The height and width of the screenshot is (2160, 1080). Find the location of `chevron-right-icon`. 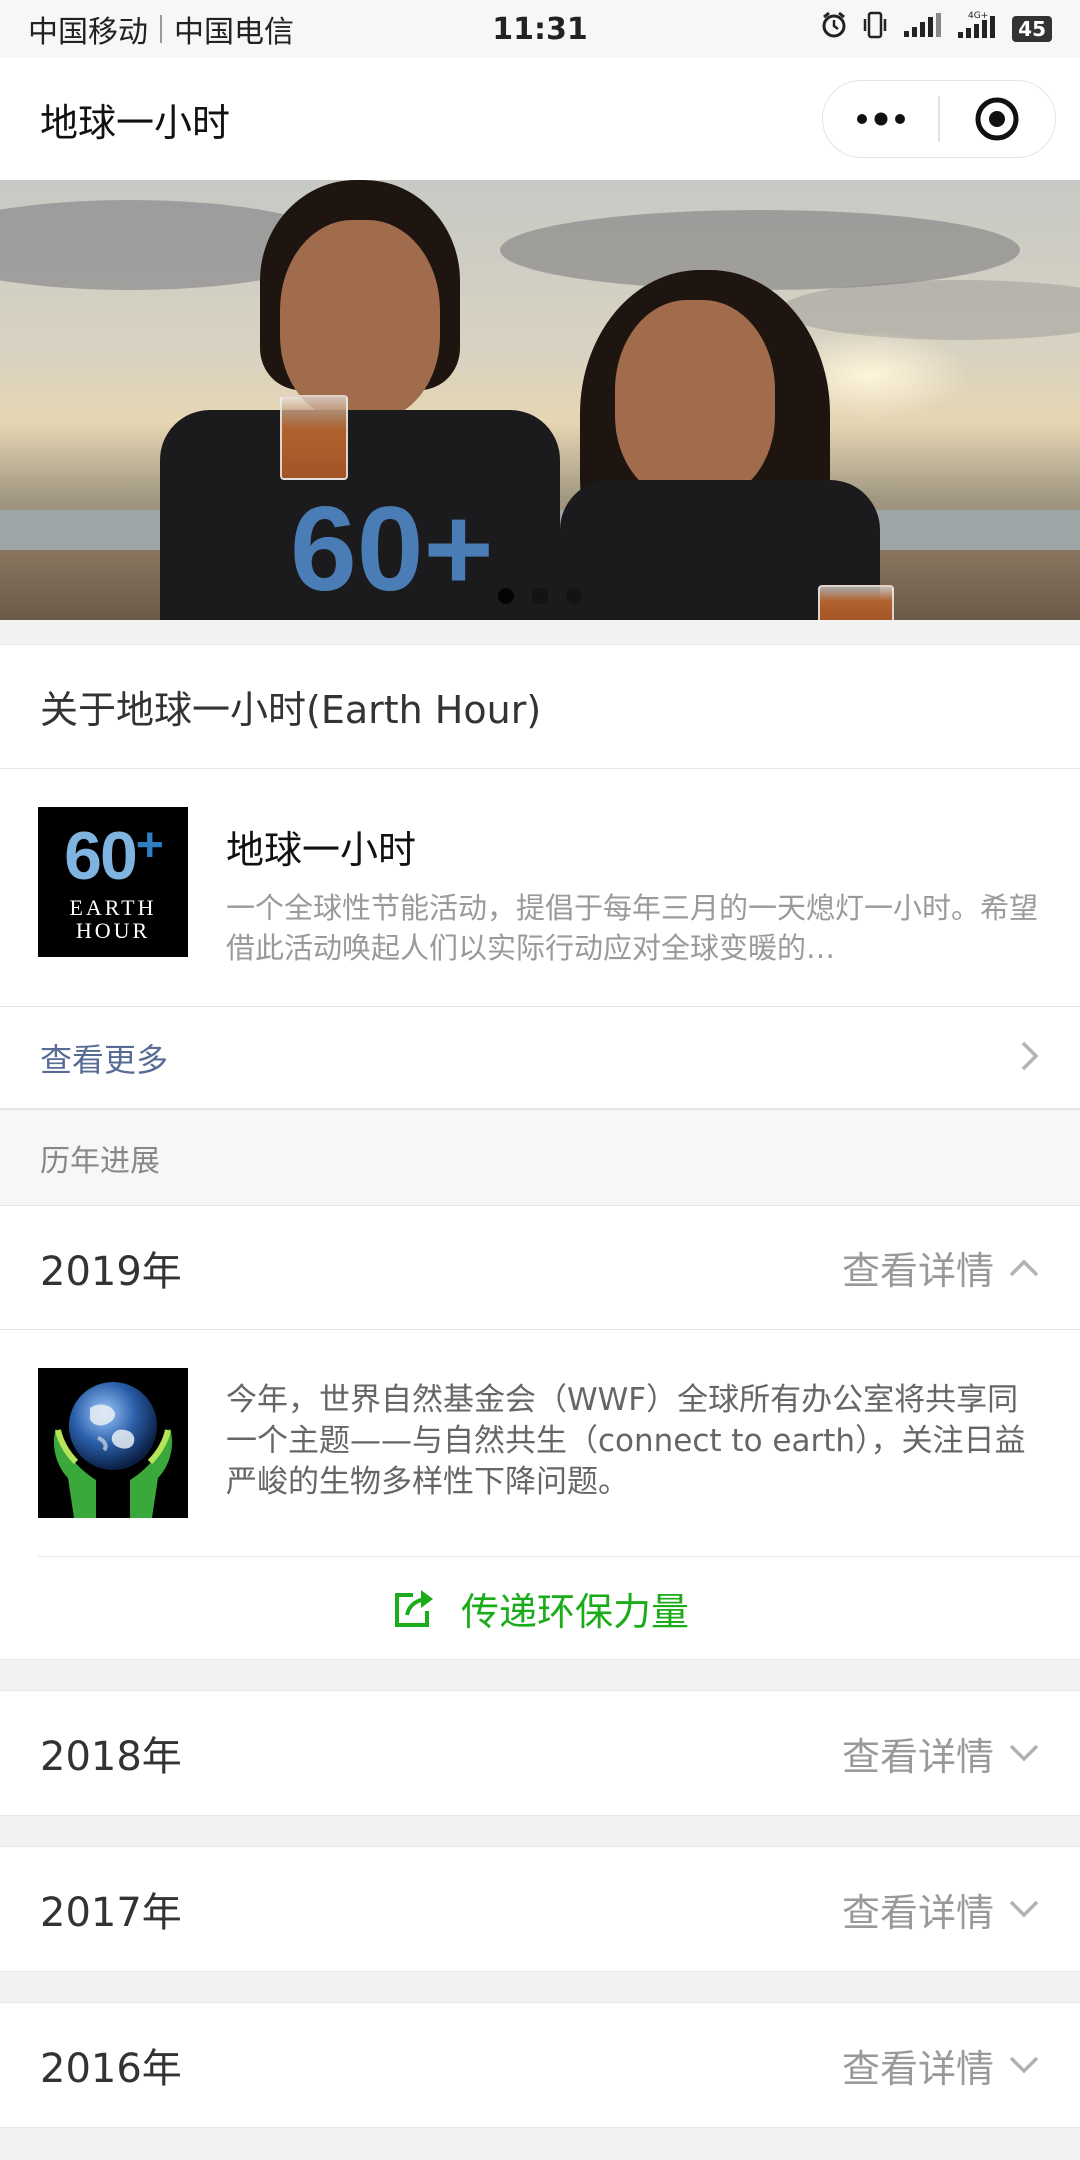

chevron-right-icon is located at coordinates (1030, 1058).